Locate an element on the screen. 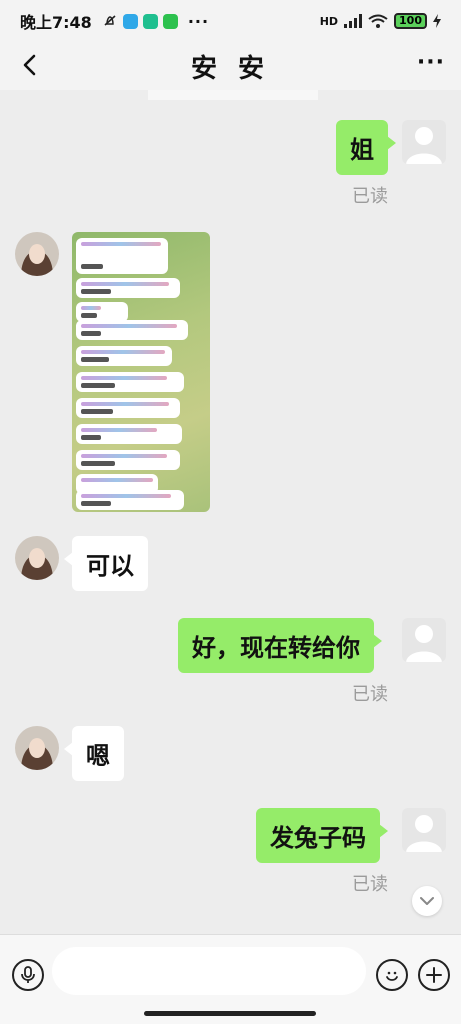 The width and height of the screenshot is (461, 1024). voice-button is located at coordinates (28, 975).